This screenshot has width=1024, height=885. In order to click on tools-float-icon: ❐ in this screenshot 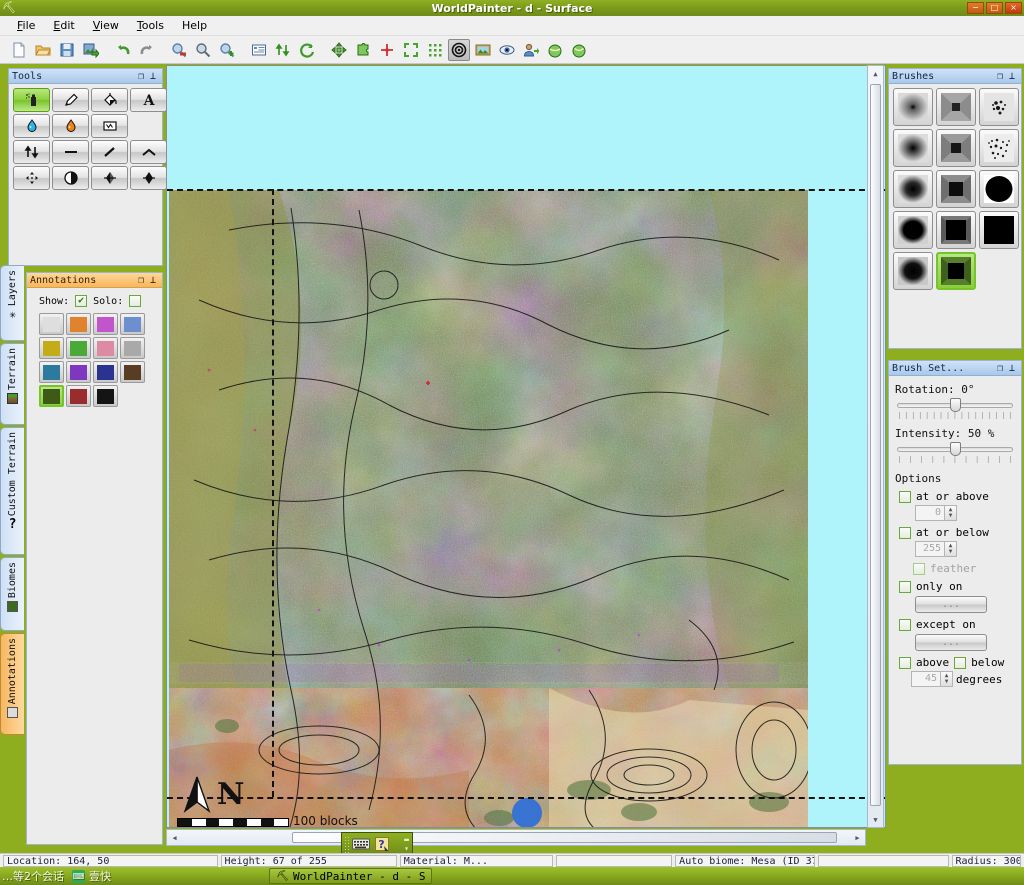, I will do `click(141, 76)`.